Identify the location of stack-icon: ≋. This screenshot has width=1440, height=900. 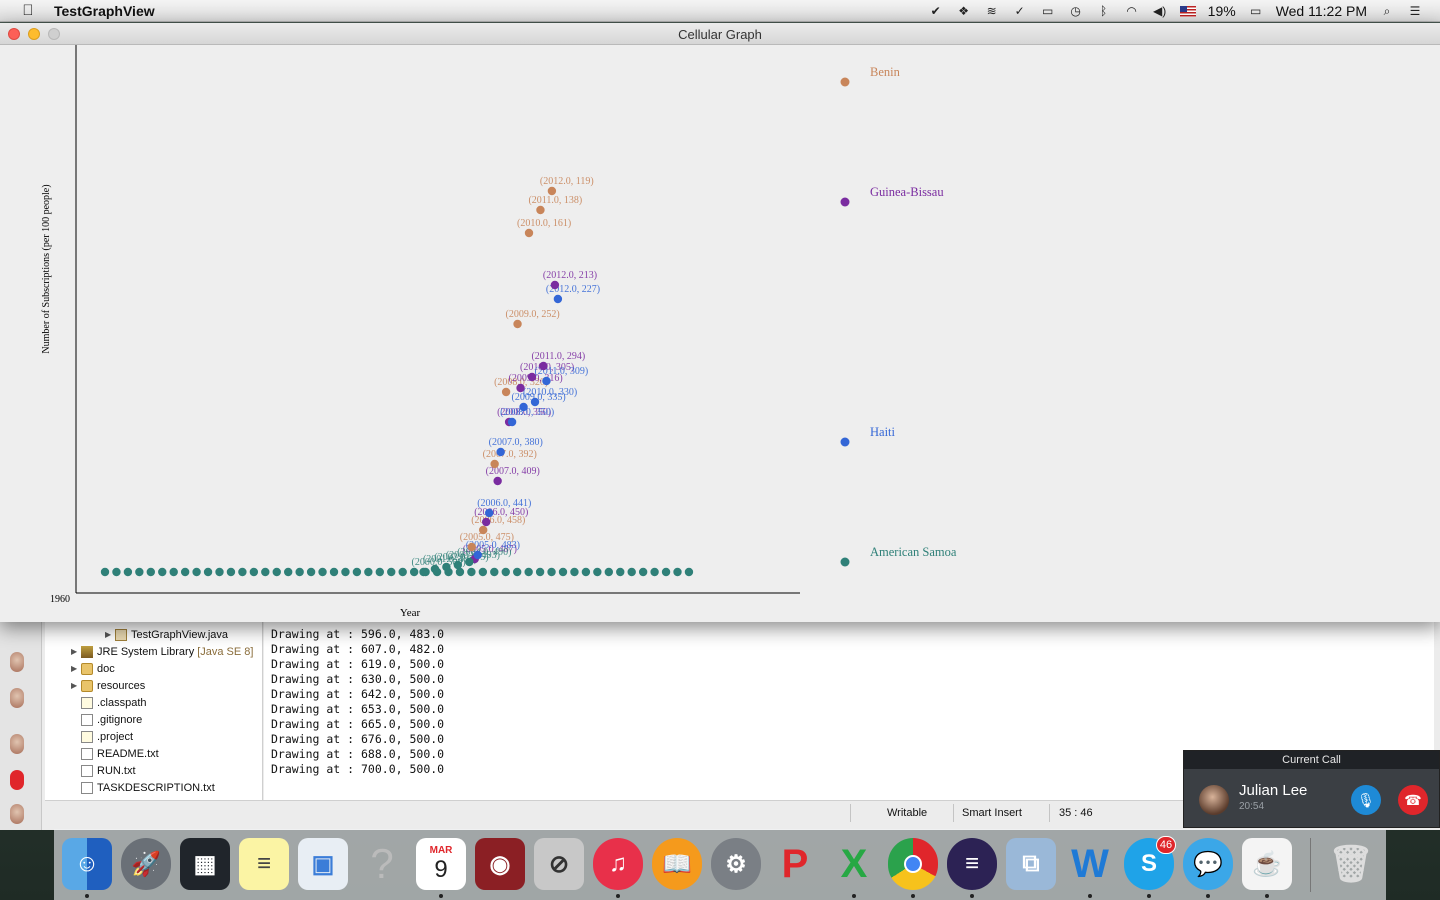
(992, 11).